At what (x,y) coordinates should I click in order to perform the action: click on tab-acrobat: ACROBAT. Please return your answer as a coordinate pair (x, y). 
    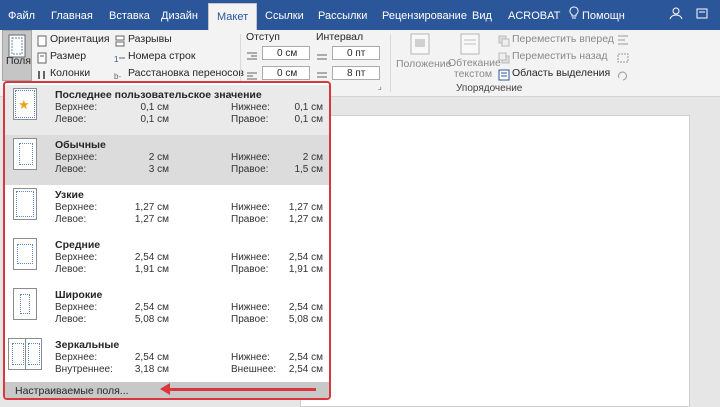
    Looking at the image, I should click on (534, 15).